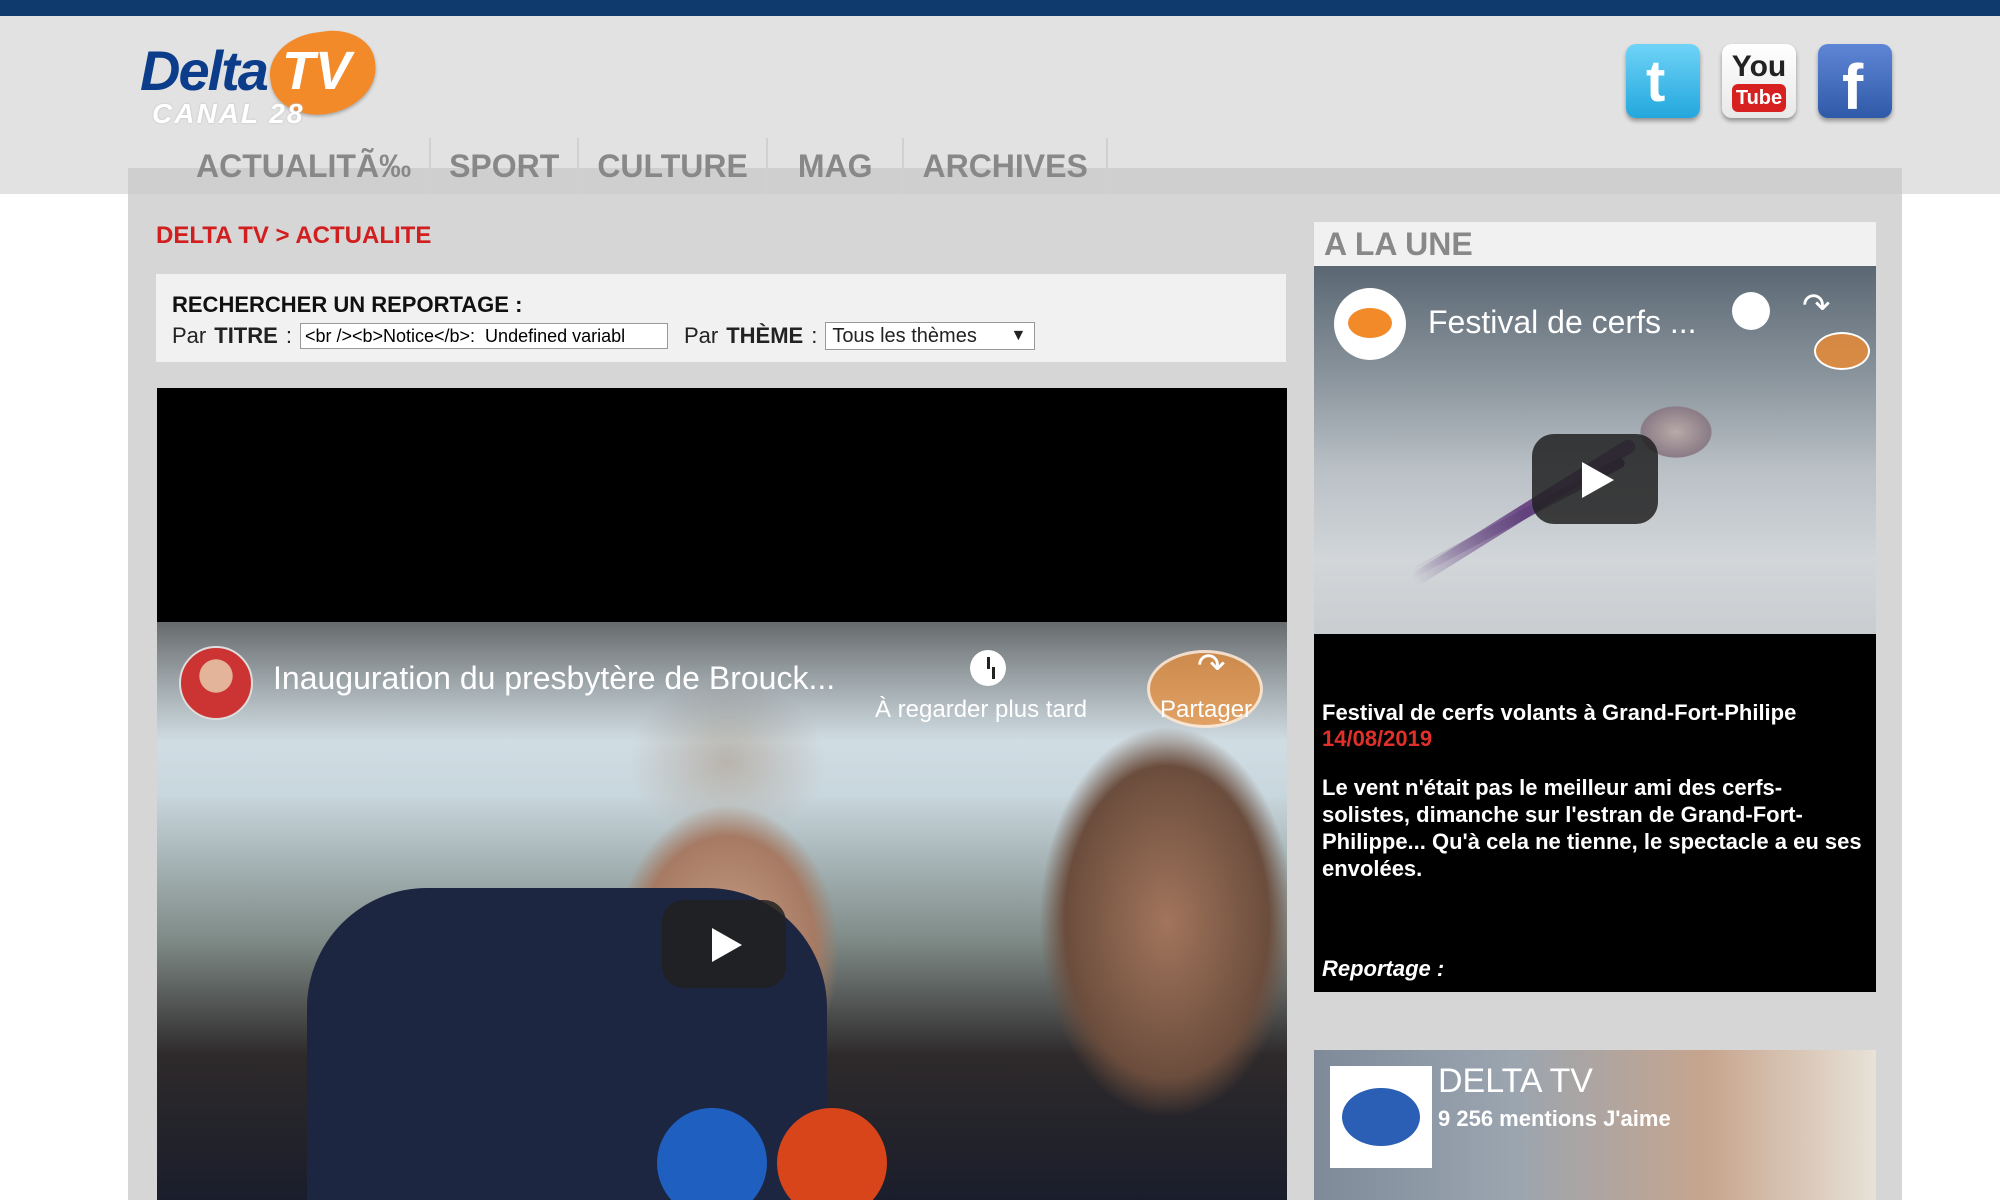  What do you see at coordinates (1842, 351) in the screenshot?
I see `channel-watermark-logo` at bounding box center [1842, 351].